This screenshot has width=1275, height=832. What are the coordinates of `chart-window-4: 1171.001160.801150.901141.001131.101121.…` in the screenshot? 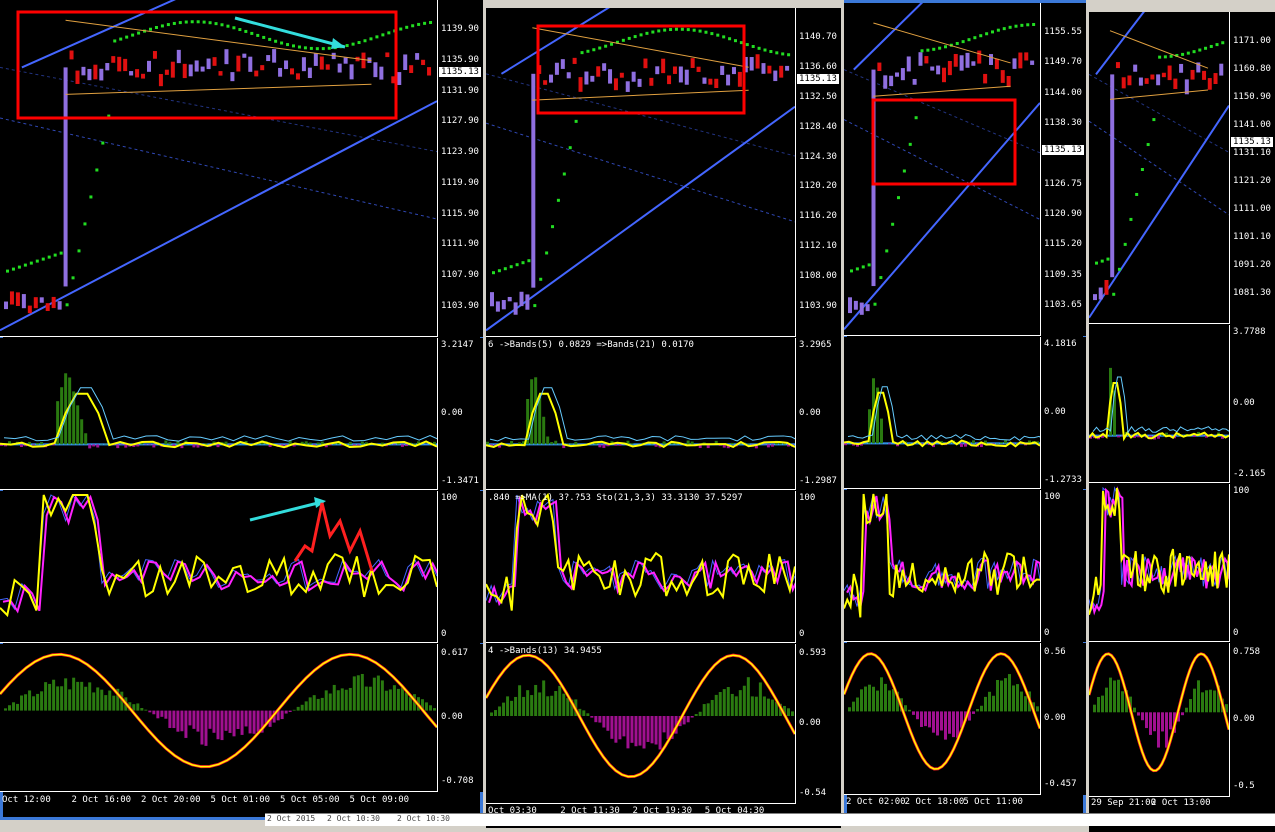 It's located at (1182, 422).